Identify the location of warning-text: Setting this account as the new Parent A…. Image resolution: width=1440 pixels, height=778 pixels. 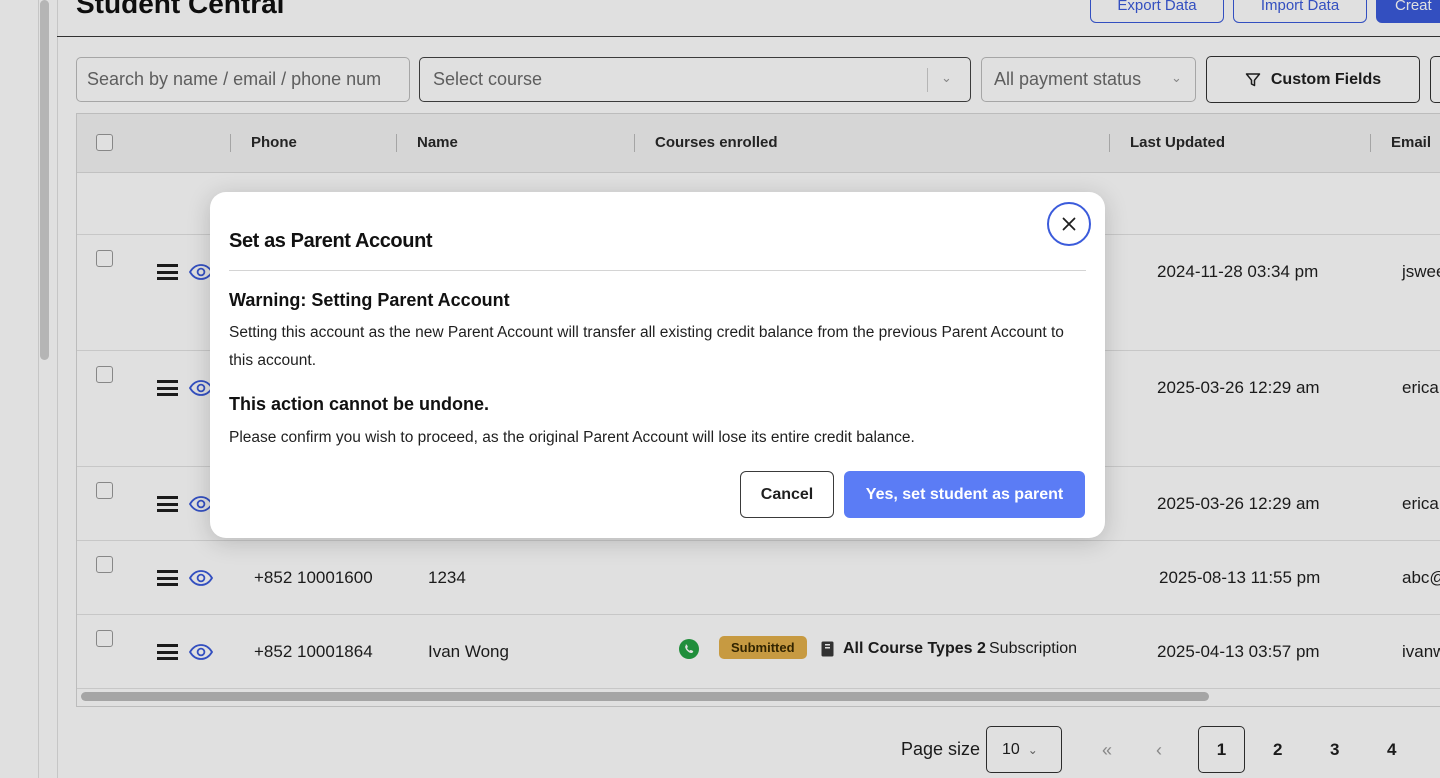
(646, 346).